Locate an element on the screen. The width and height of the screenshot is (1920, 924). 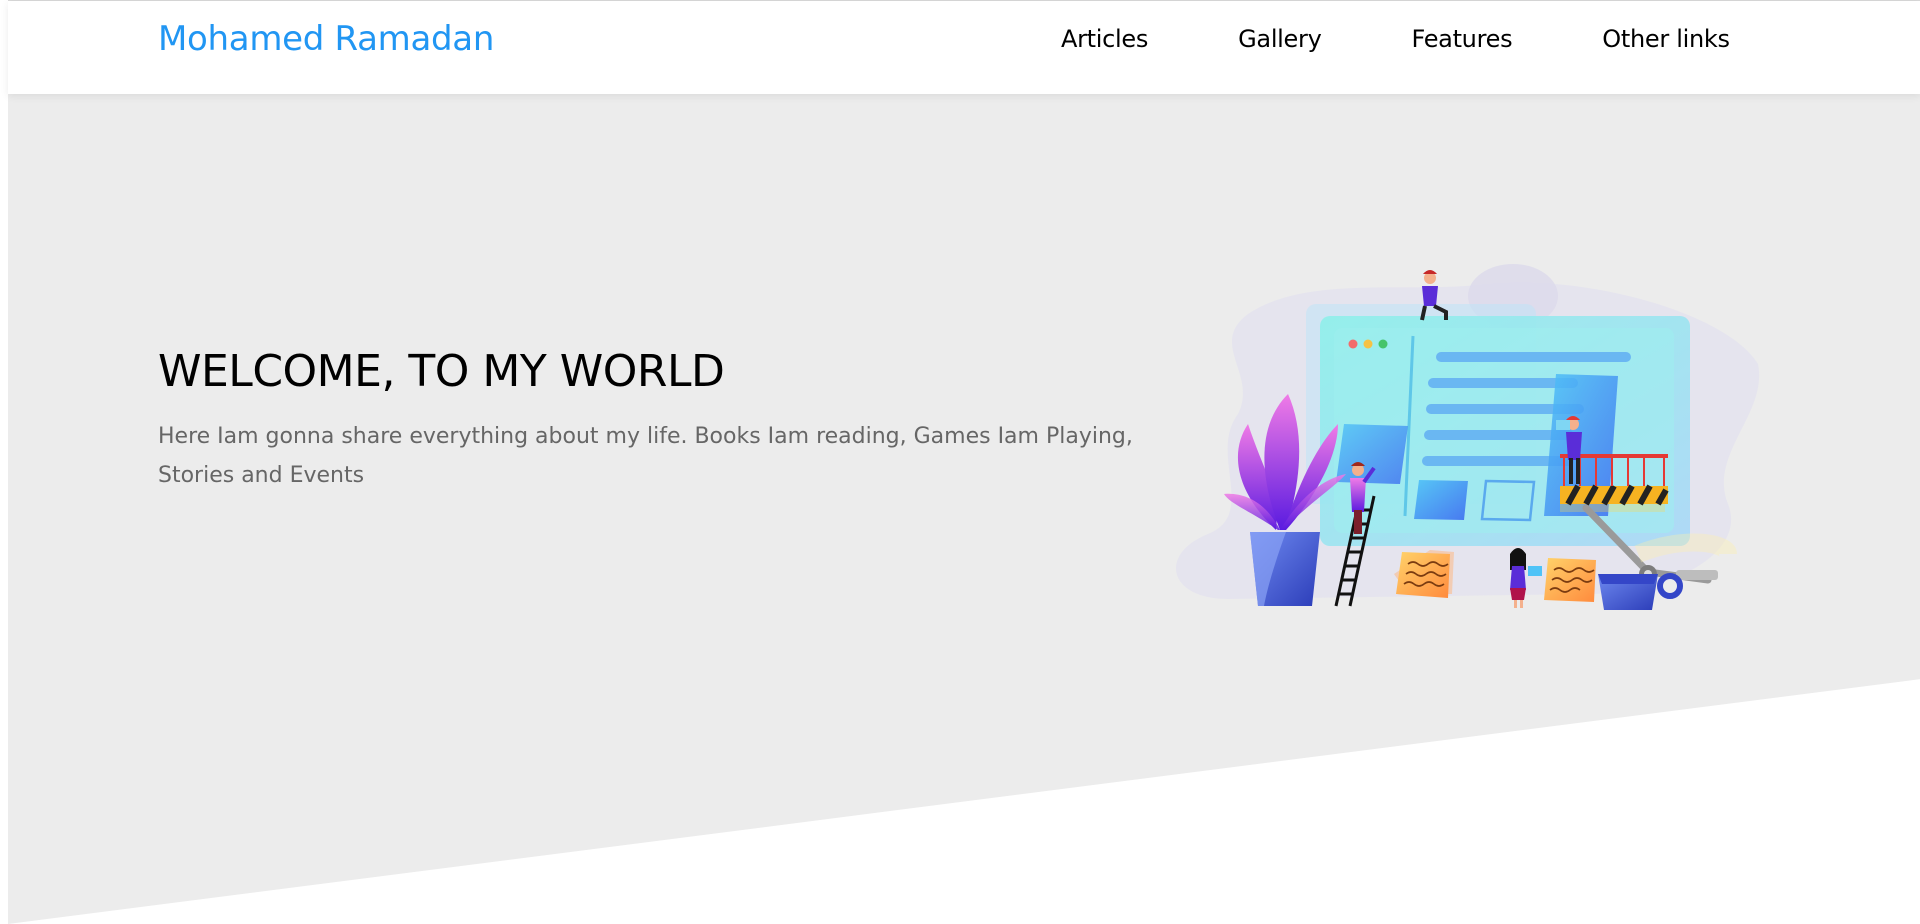
nav-link-other-links: Other links is located at coordinates (1666, 39).